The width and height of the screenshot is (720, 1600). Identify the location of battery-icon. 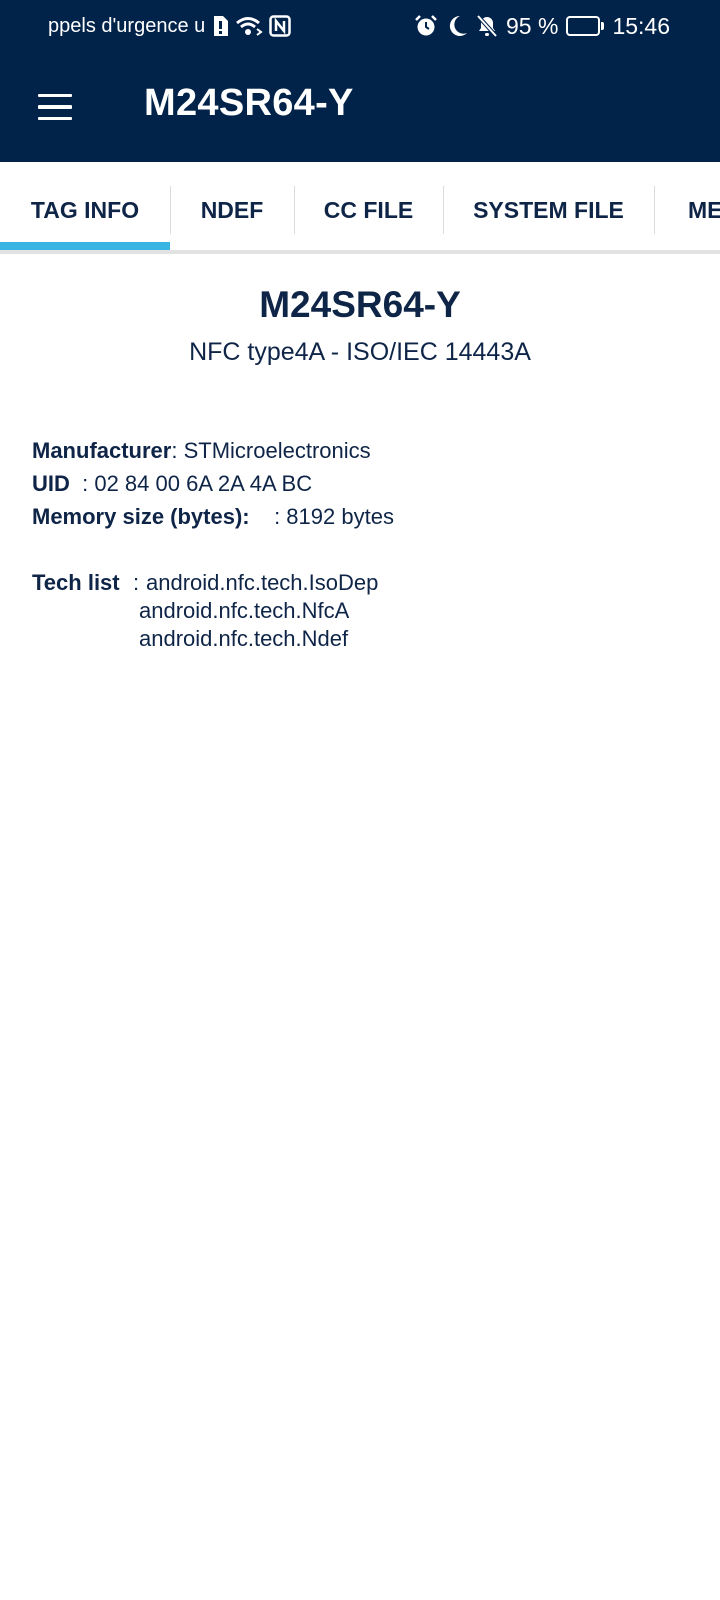
(585, 26).